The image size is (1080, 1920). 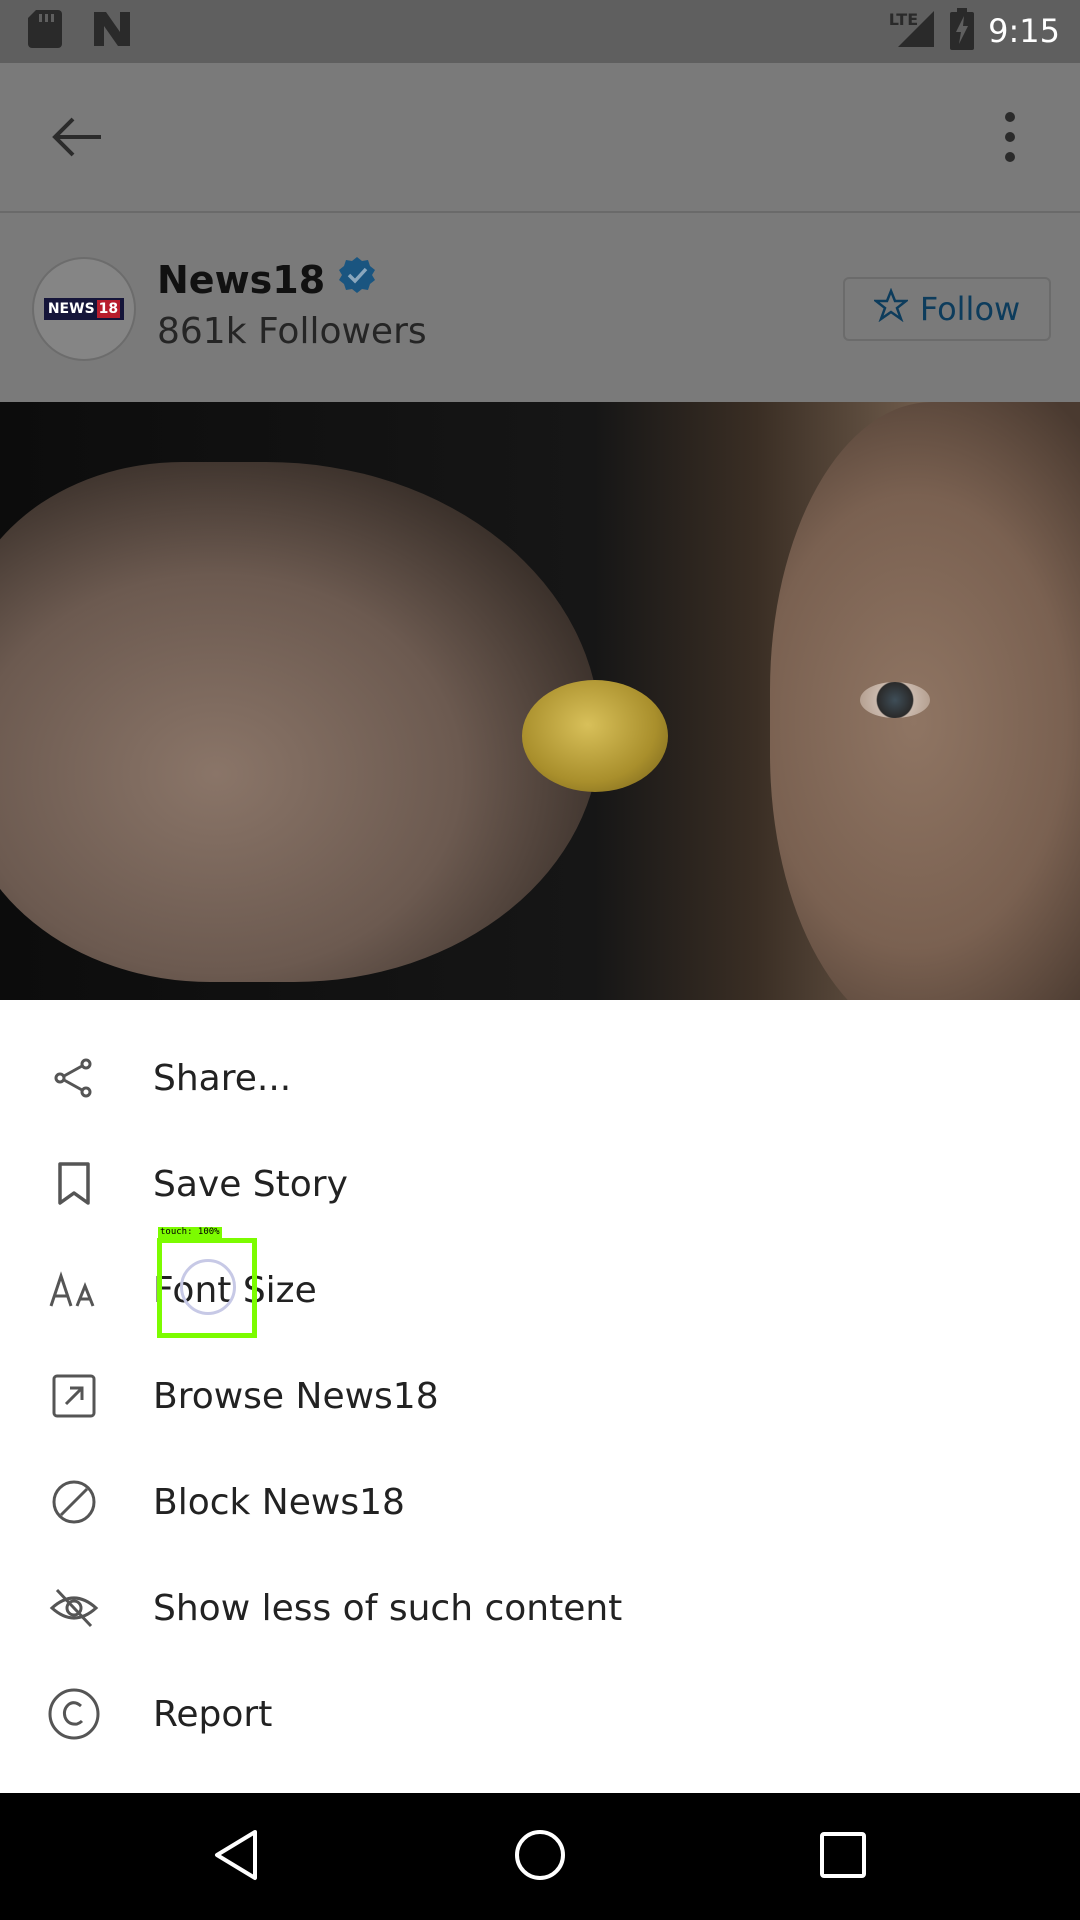 What do you see at coordinates (903, 19) in the screenshot?
I see `lte-label: LTE` at bounding box center [903, 19].